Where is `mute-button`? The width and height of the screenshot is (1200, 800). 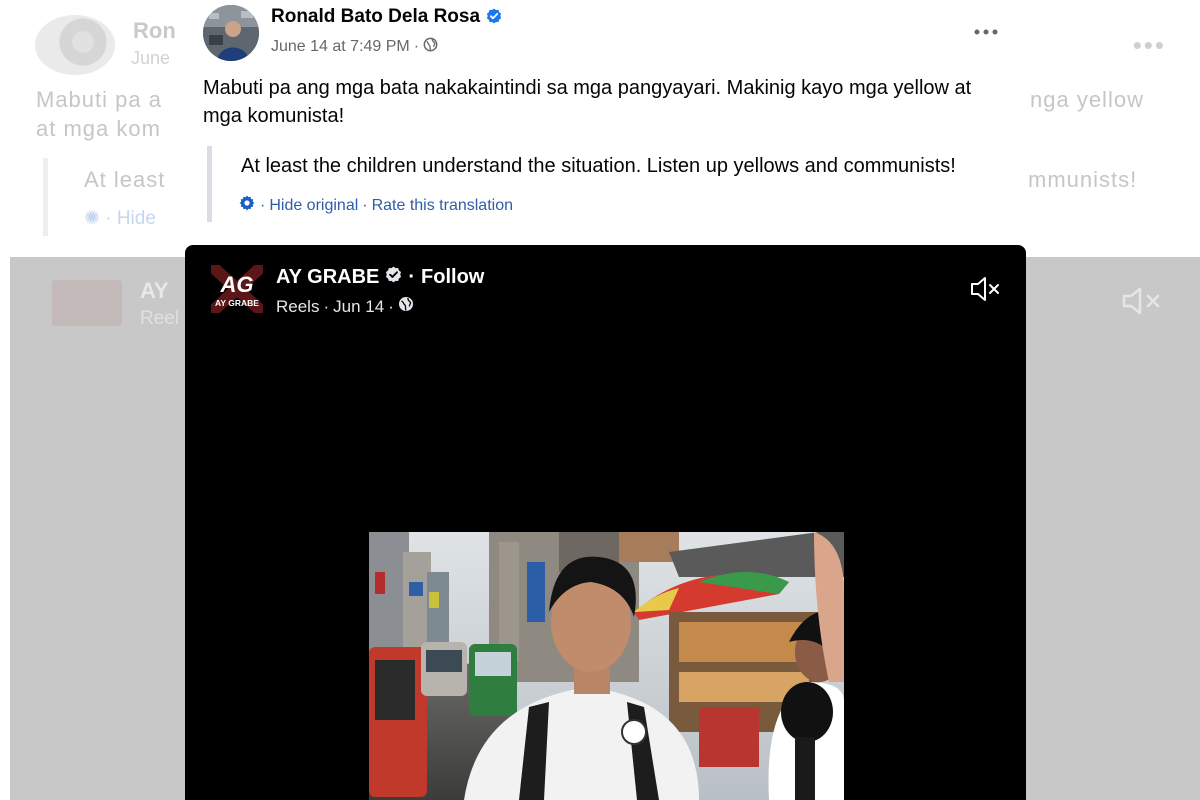 mute-button is located at coordinates (986, 289).